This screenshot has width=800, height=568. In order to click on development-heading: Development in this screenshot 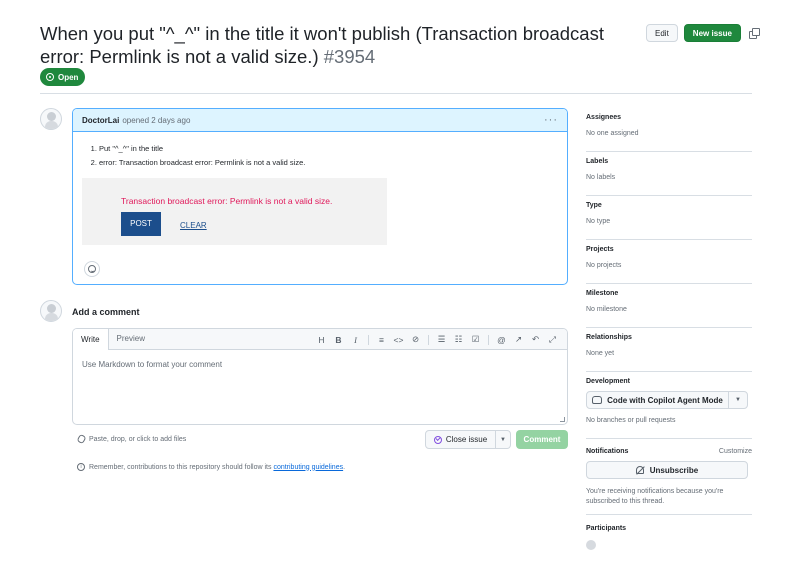, I will do `click(608, 381)`.